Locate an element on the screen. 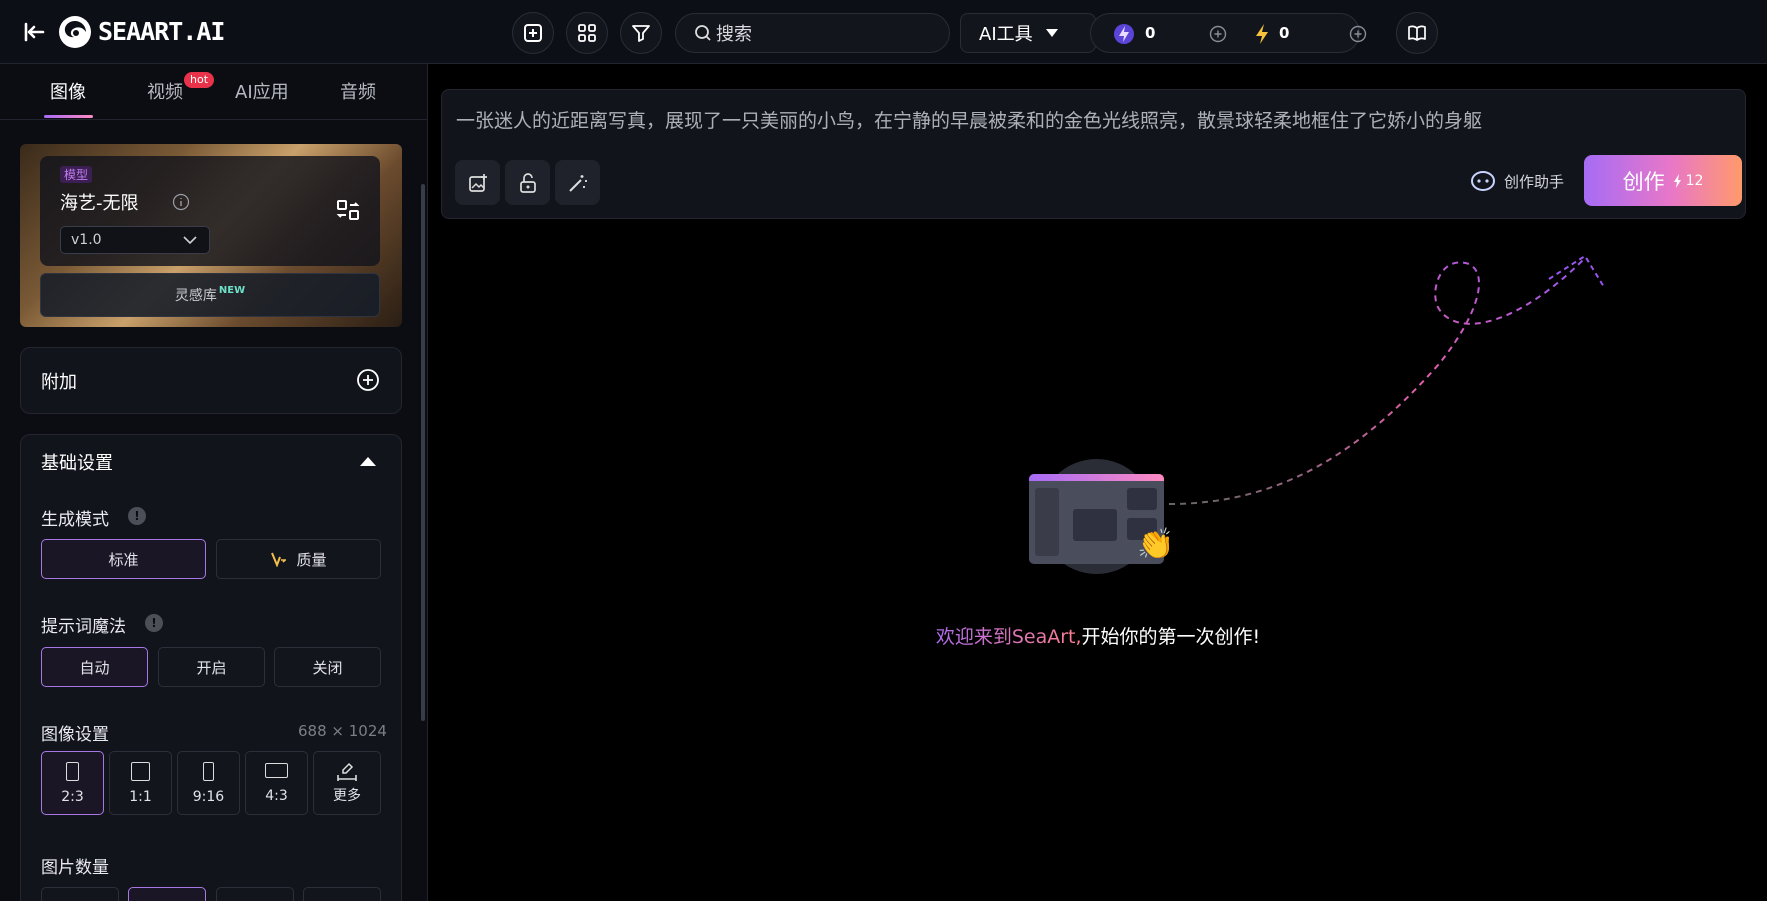 This screenshot has width=1767, height=901. image-settings-label: 图像设置 is located at coordinates (75, 735).